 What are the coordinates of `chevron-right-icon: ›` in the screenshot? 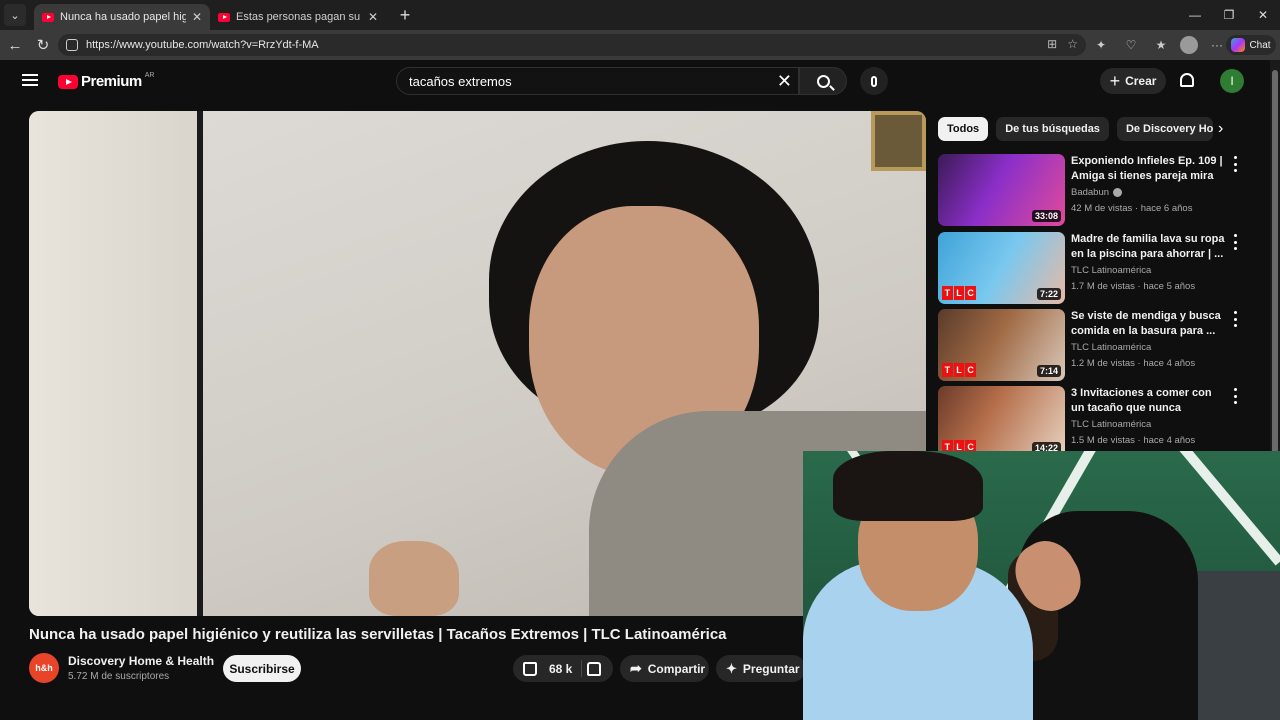 It's located at (1220, 129).